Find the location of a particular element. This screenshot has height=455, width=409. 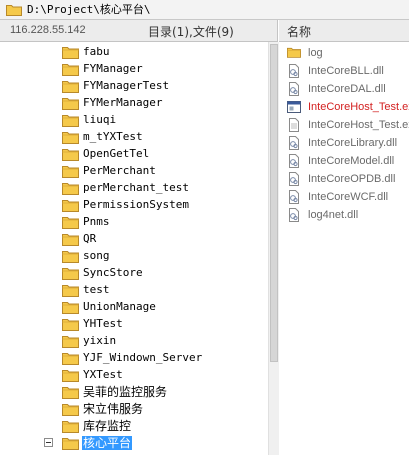

address-path: D:\Project\核心平台\ is located at coordinates (88, 10).